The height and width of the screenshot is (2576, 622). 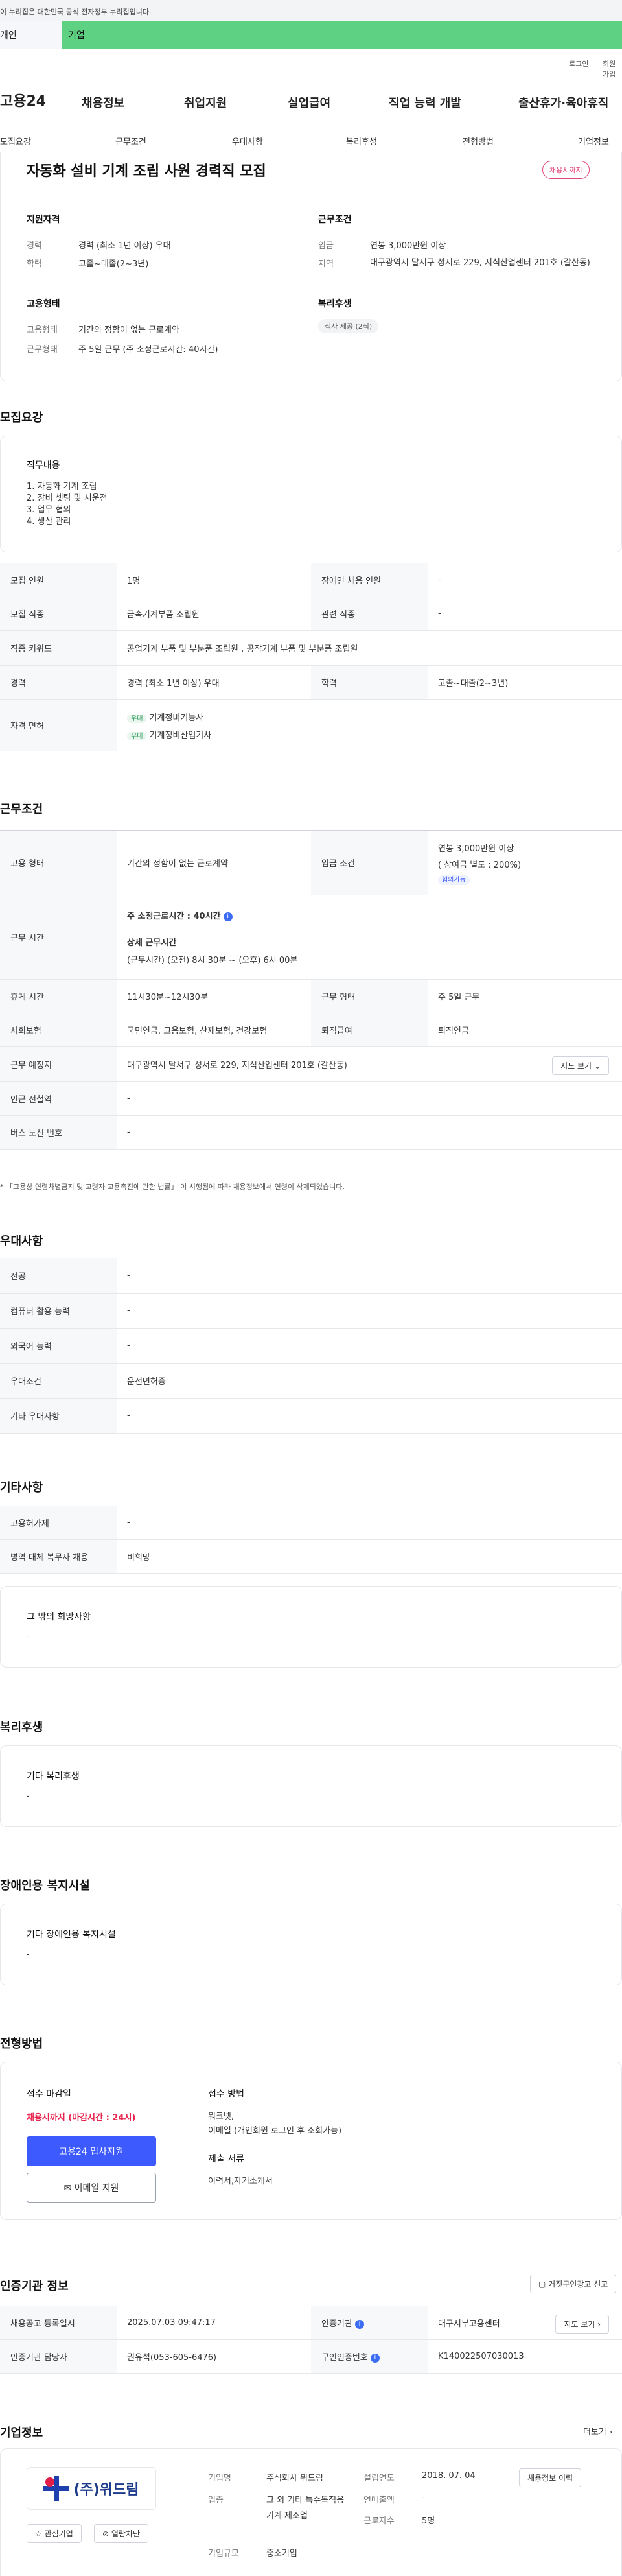 I want to click on menu-leave: 출산휴가·육아휴직, so click(x=563, y=102).